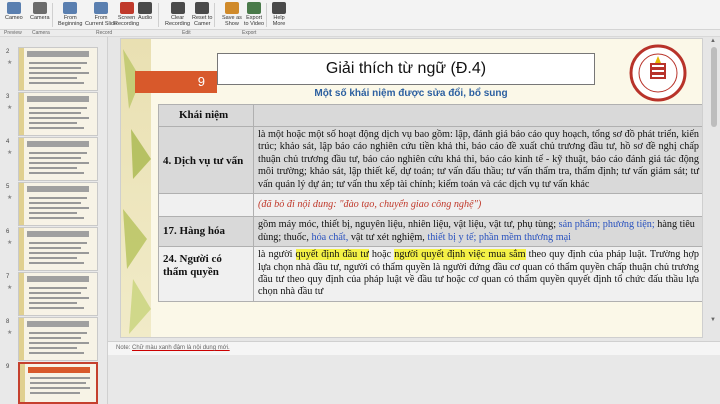  I want to click on thumbnail-number: 4, so click(8, 142).